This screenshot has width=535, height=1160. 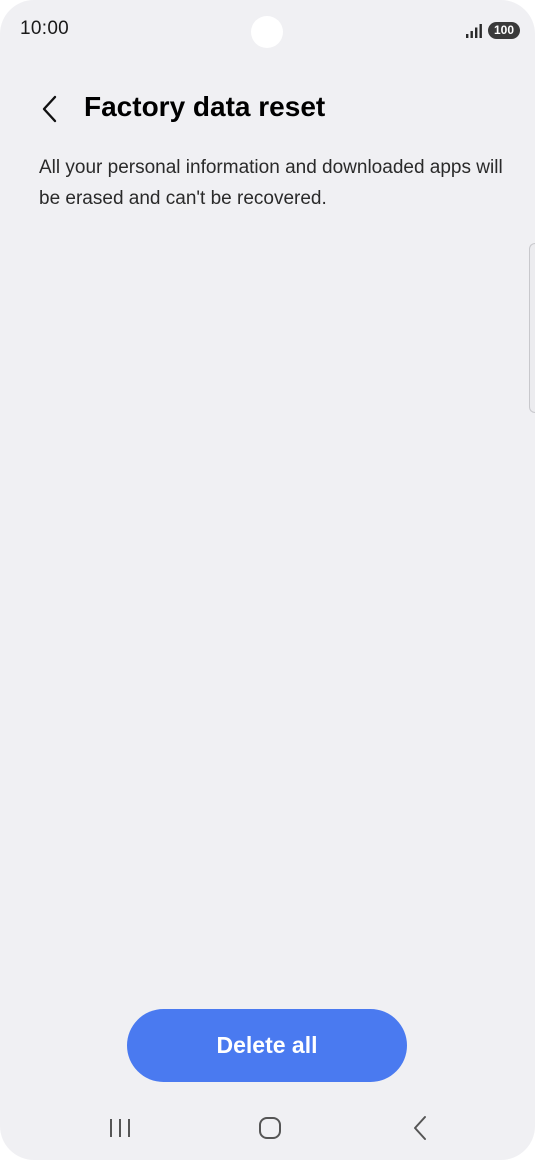 I want to click on back-button, so click(x=50, y=109).